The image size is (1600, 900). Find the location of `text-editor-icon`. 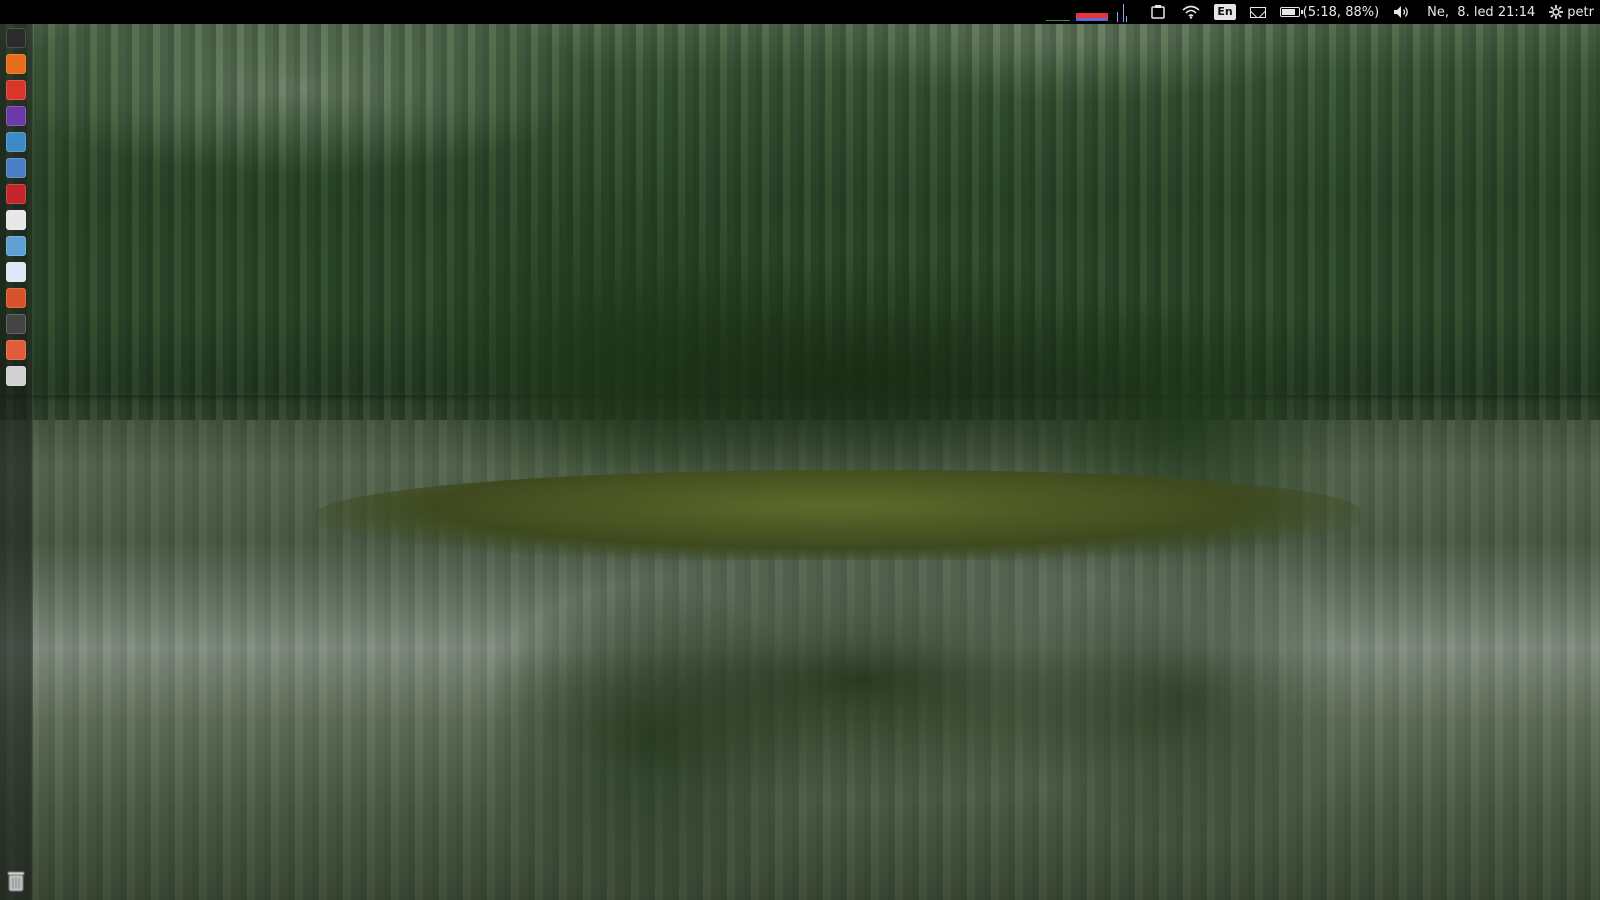

text-editor-icon is located at coordinates (16, 220).